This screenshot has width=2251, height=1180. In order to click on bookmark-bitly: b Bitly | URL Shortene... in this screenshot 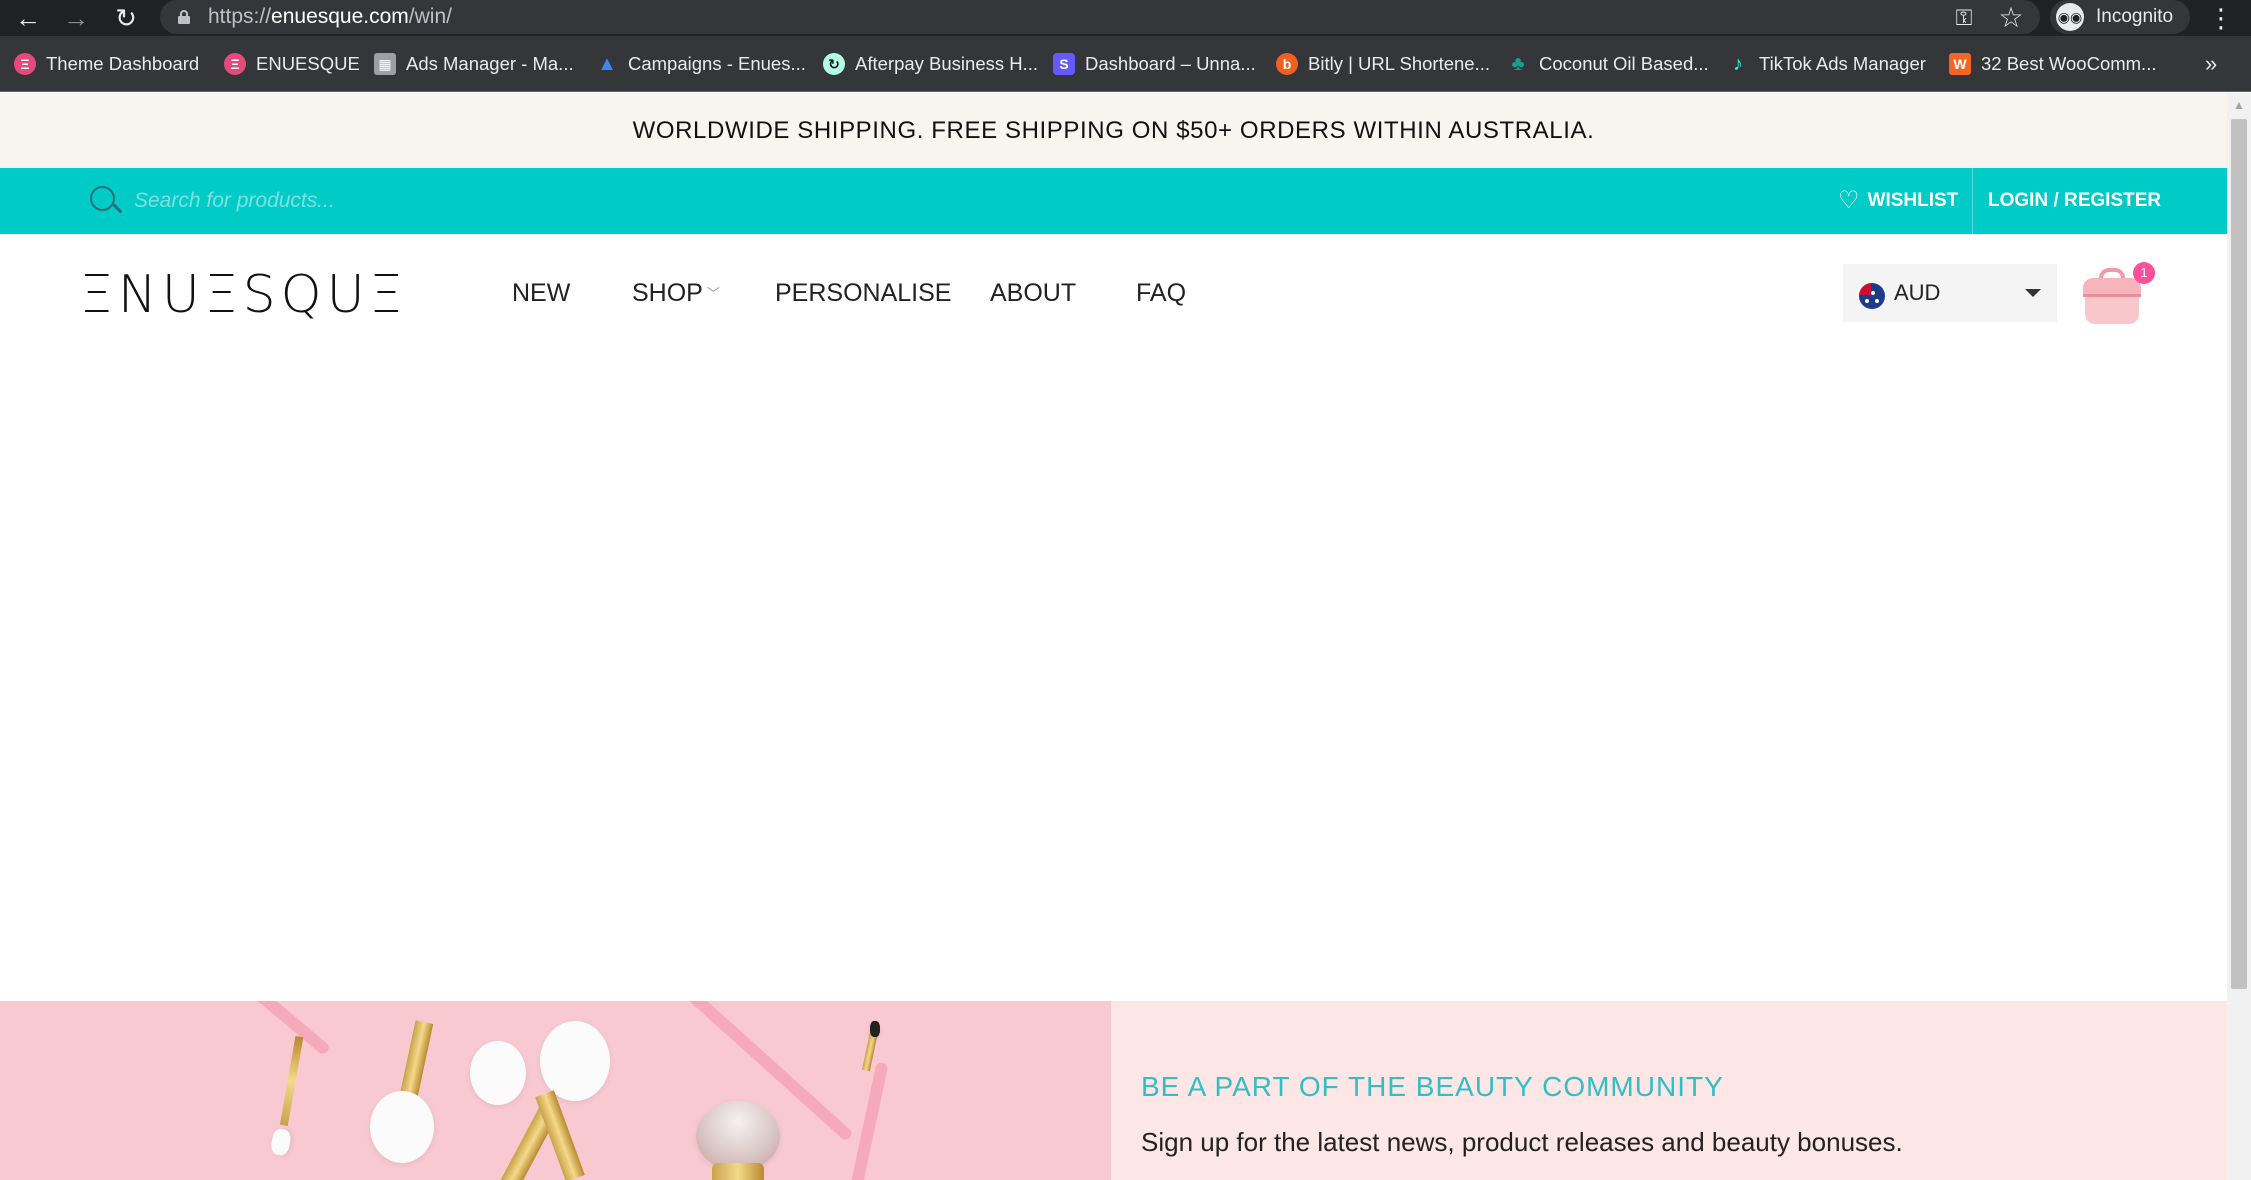, I will do `click(1383, 64)`.